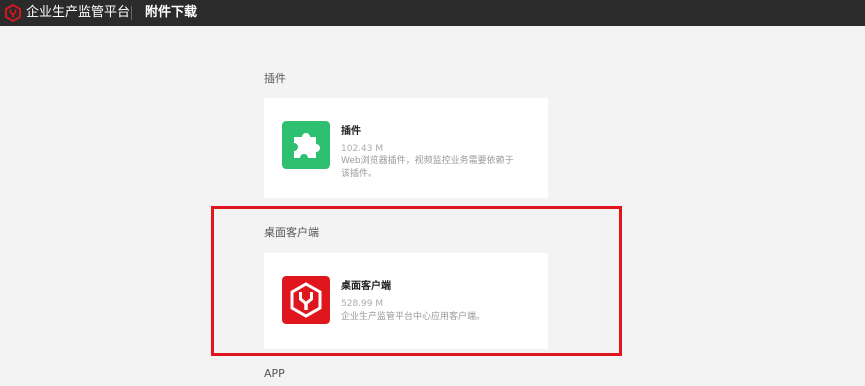 Image resolution: width=865 pixels, height=386 pixels. Describe the element at coordinates (306, 300) in the screenshot. I see `shield-wrench-icon` at that location.